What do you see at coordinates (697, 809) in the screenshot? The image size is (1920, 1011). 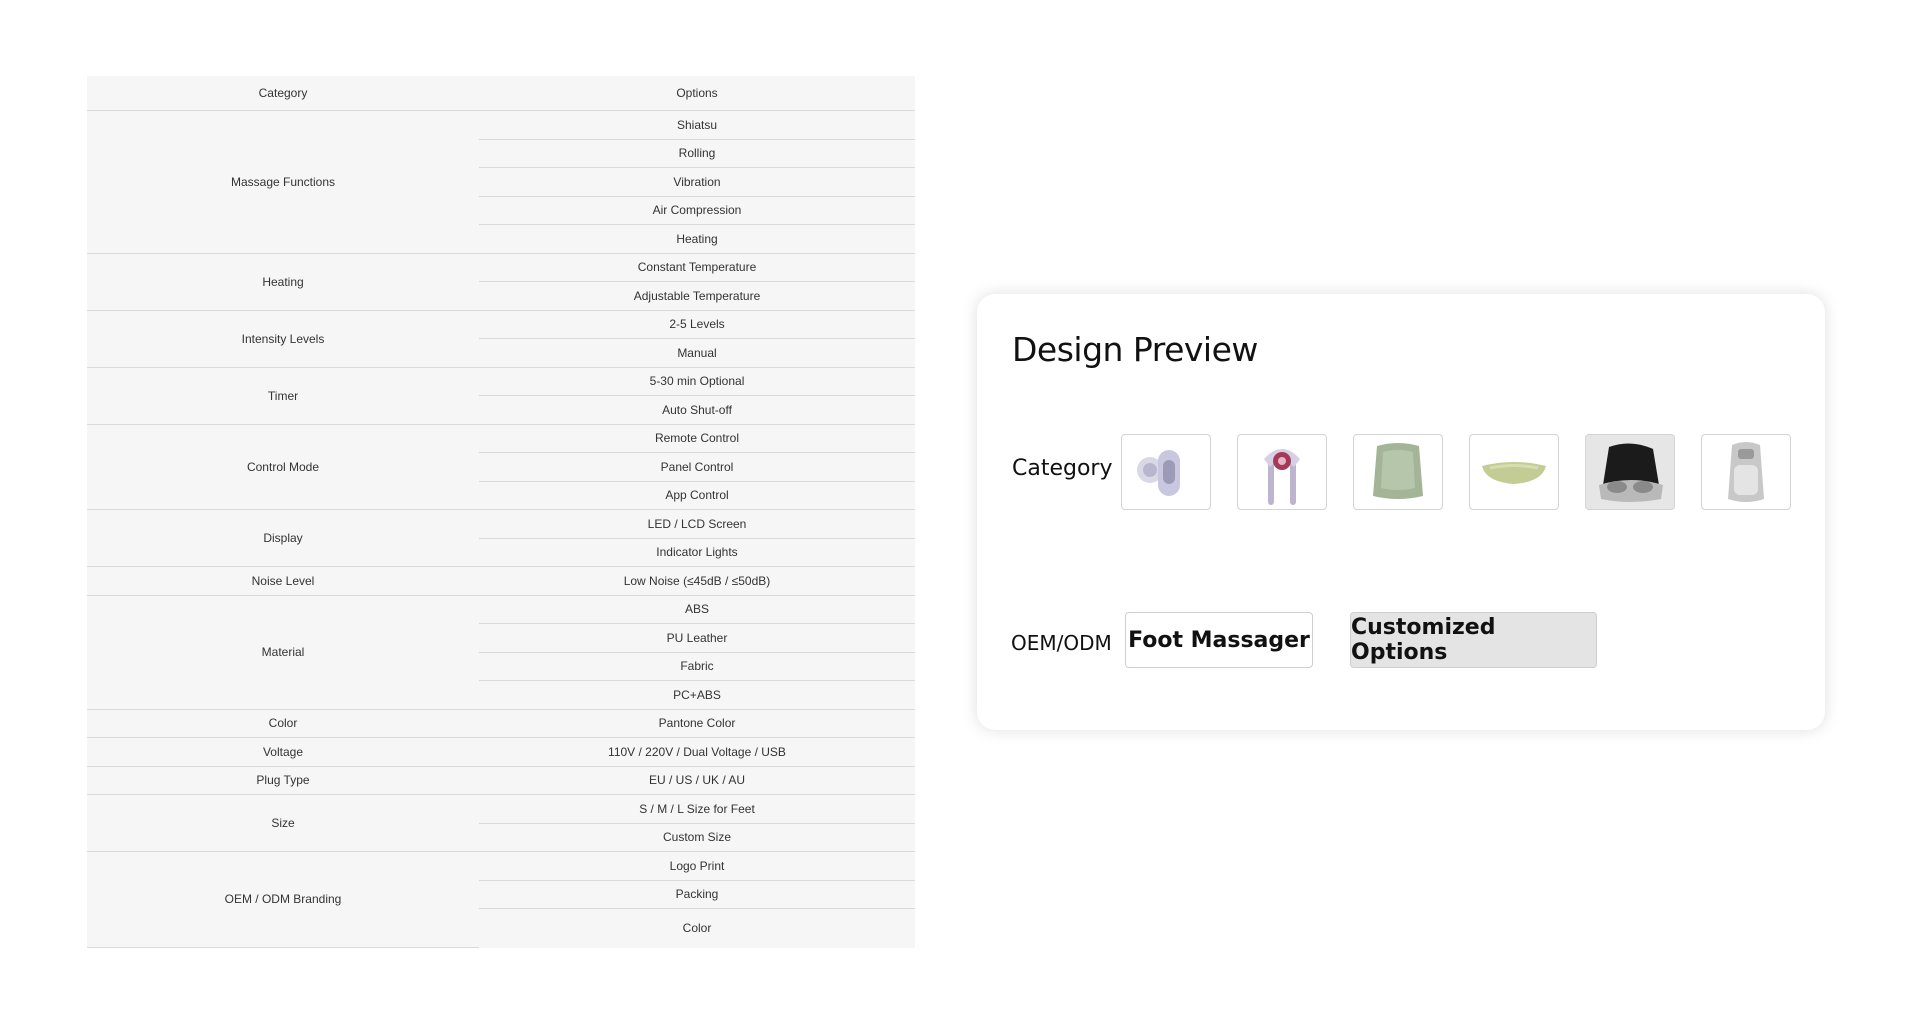 I see `option-cell: S / M / L Size for Feet` at bounding box center [697, 809].